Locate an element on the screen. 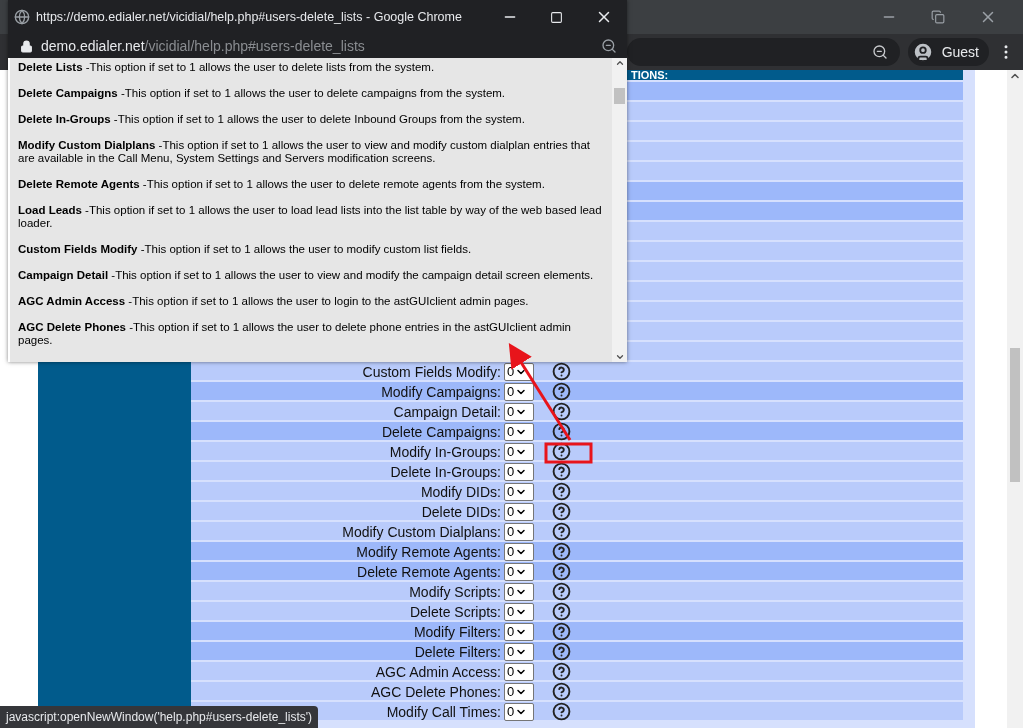 The height and width of the screenshot is (728, 1023). permission-label: Delete Filters: is located at coordinates (457, 651).